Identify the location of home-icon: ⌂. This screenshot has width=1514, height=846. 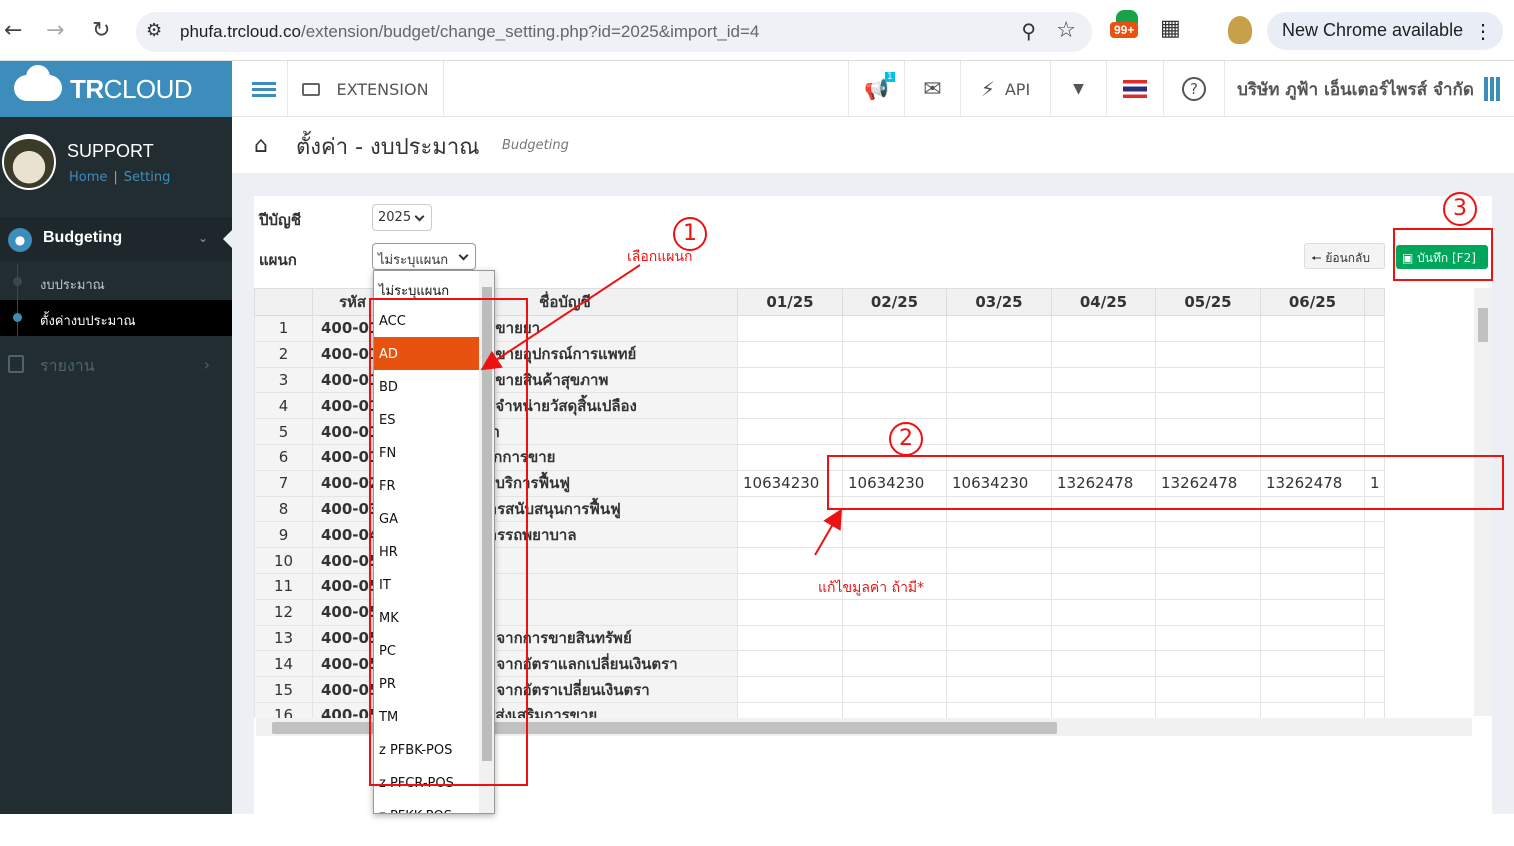
(261, 145).